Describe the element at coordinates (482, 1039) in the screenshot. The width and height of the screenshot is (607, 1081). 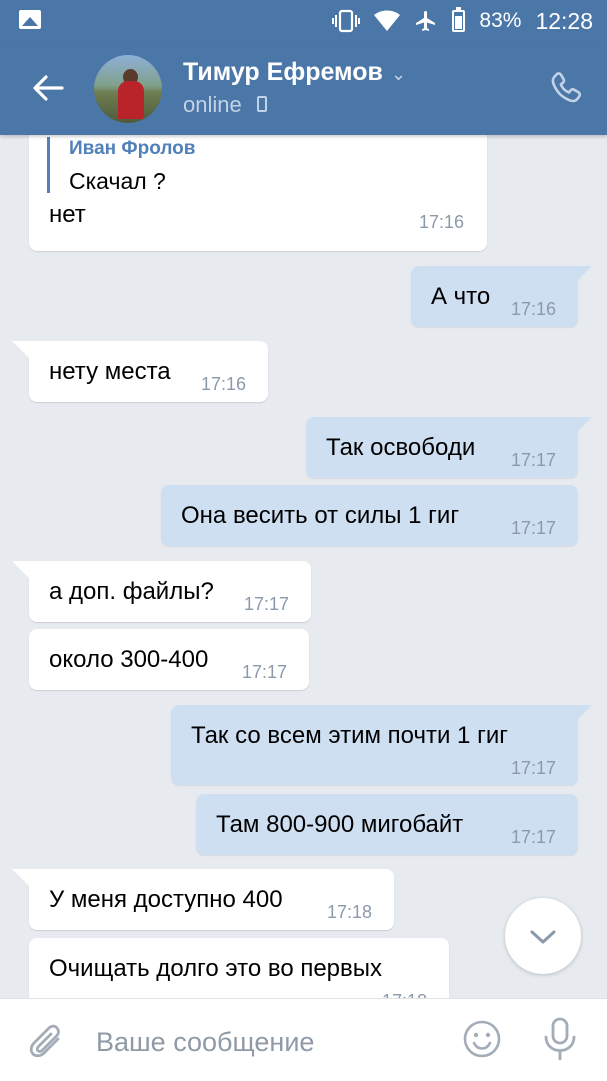
I see `emoji-icon` at that location.